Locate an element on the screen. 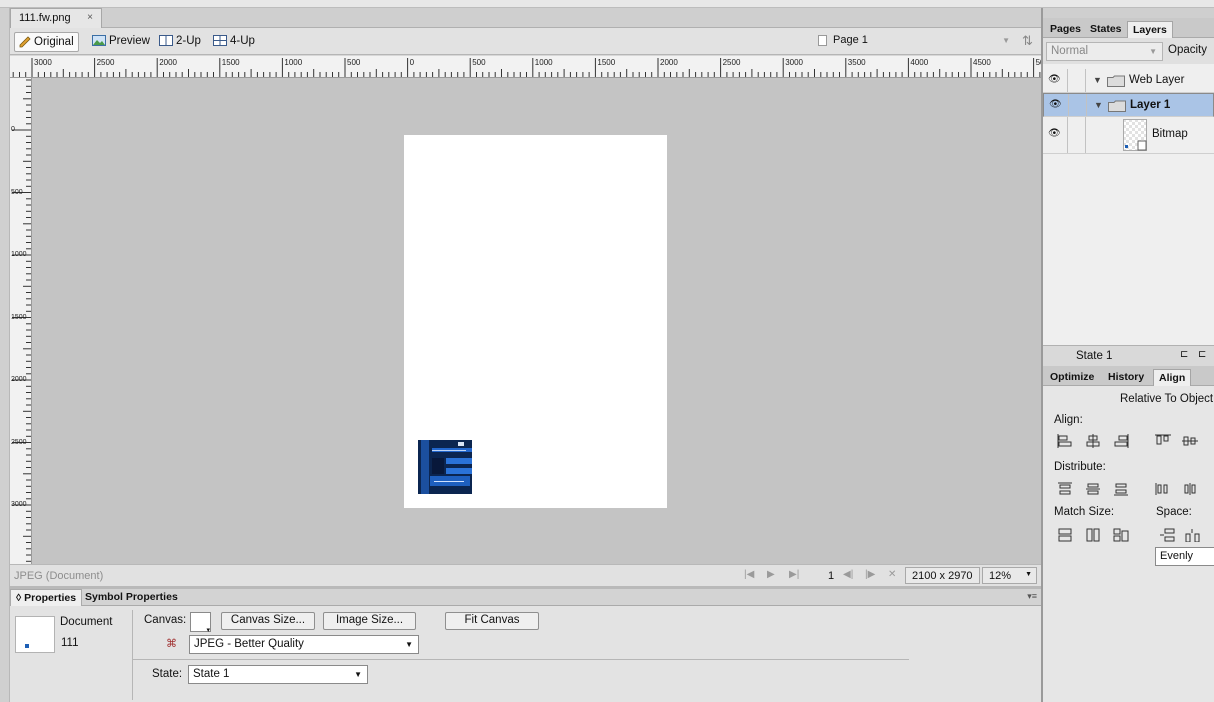 Image resolution: width=1214 pixels, height=702 pixels. state-select: State 1 ▼ is located at coordinates (278, 674).